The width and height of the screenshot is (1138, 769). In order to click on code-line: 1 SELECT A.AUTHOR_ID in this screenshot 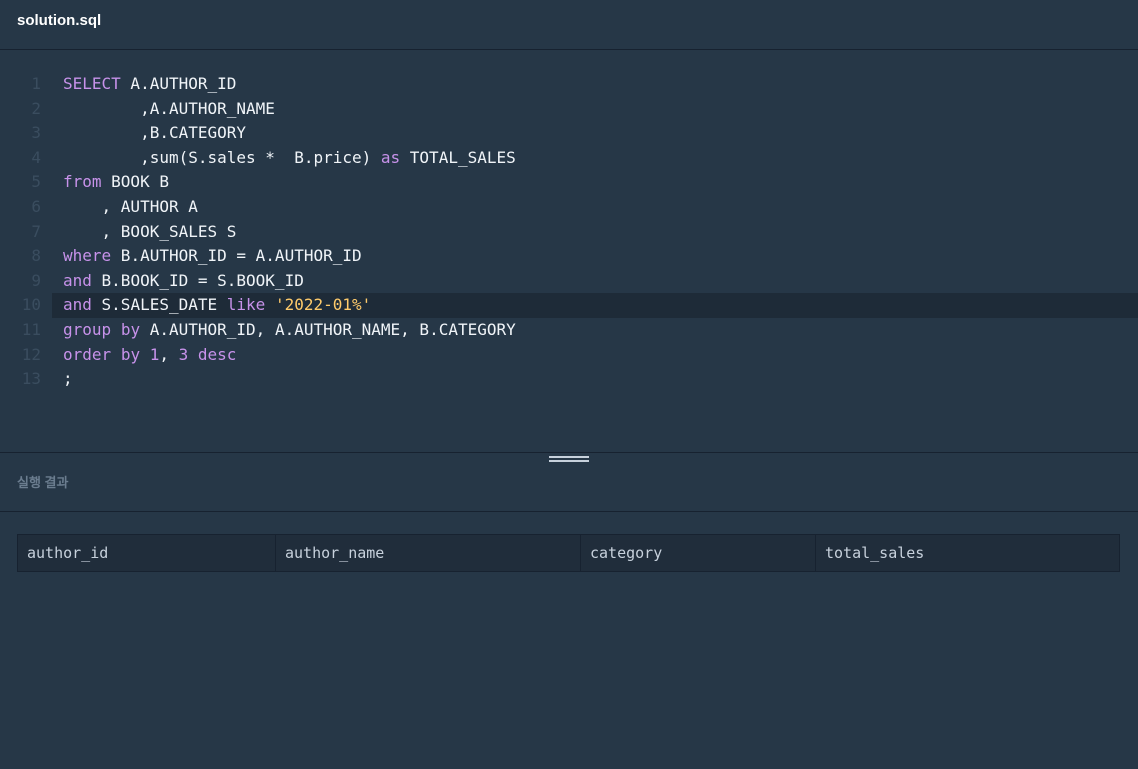, I will do `click(569, 84)`.